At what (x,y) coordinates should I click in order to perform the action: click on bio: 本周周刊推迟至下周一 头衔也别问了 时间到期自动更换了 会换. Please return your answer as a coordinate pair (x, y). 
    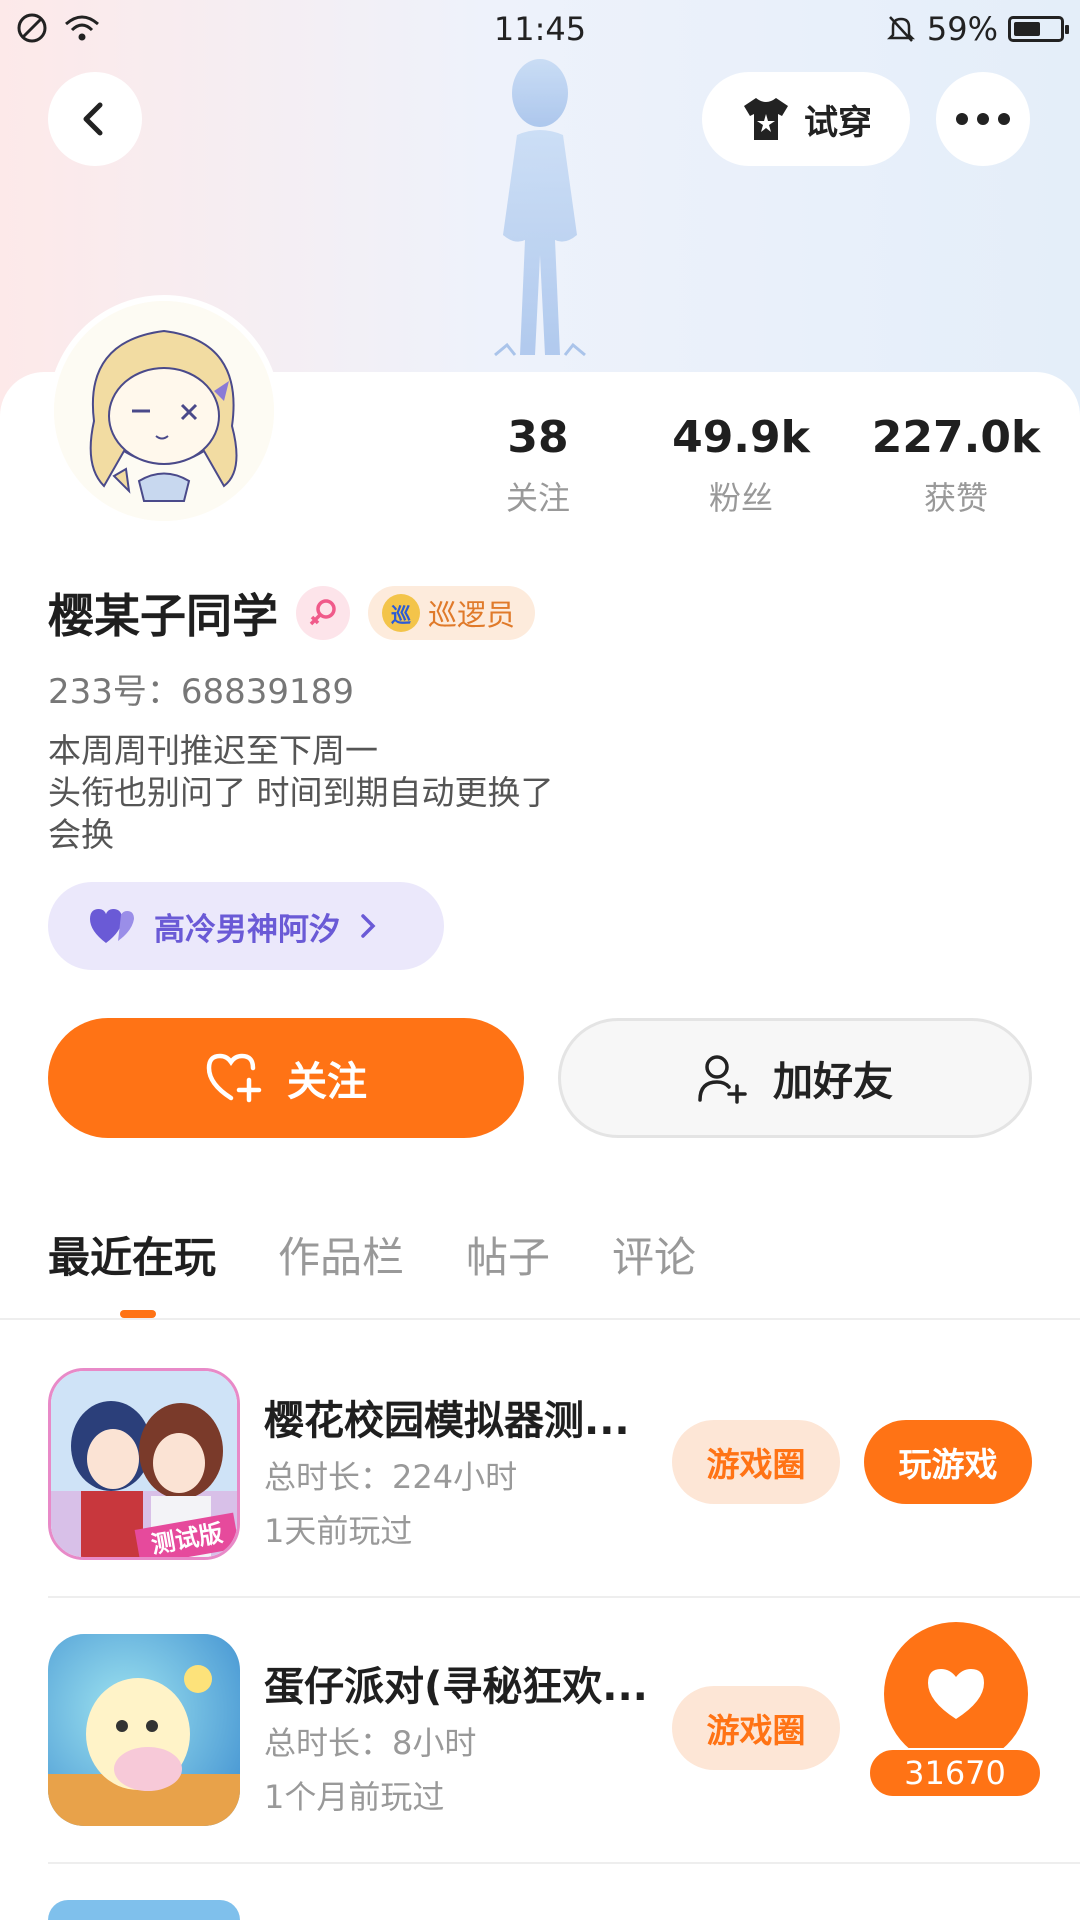
    Looking at the image, I should click on (301, 793).